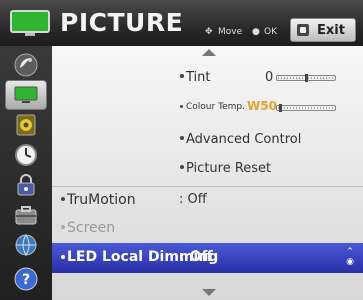 This screenshot has height=300, width=363. I want to click on move-hint-label: Move, so click(230, 32).